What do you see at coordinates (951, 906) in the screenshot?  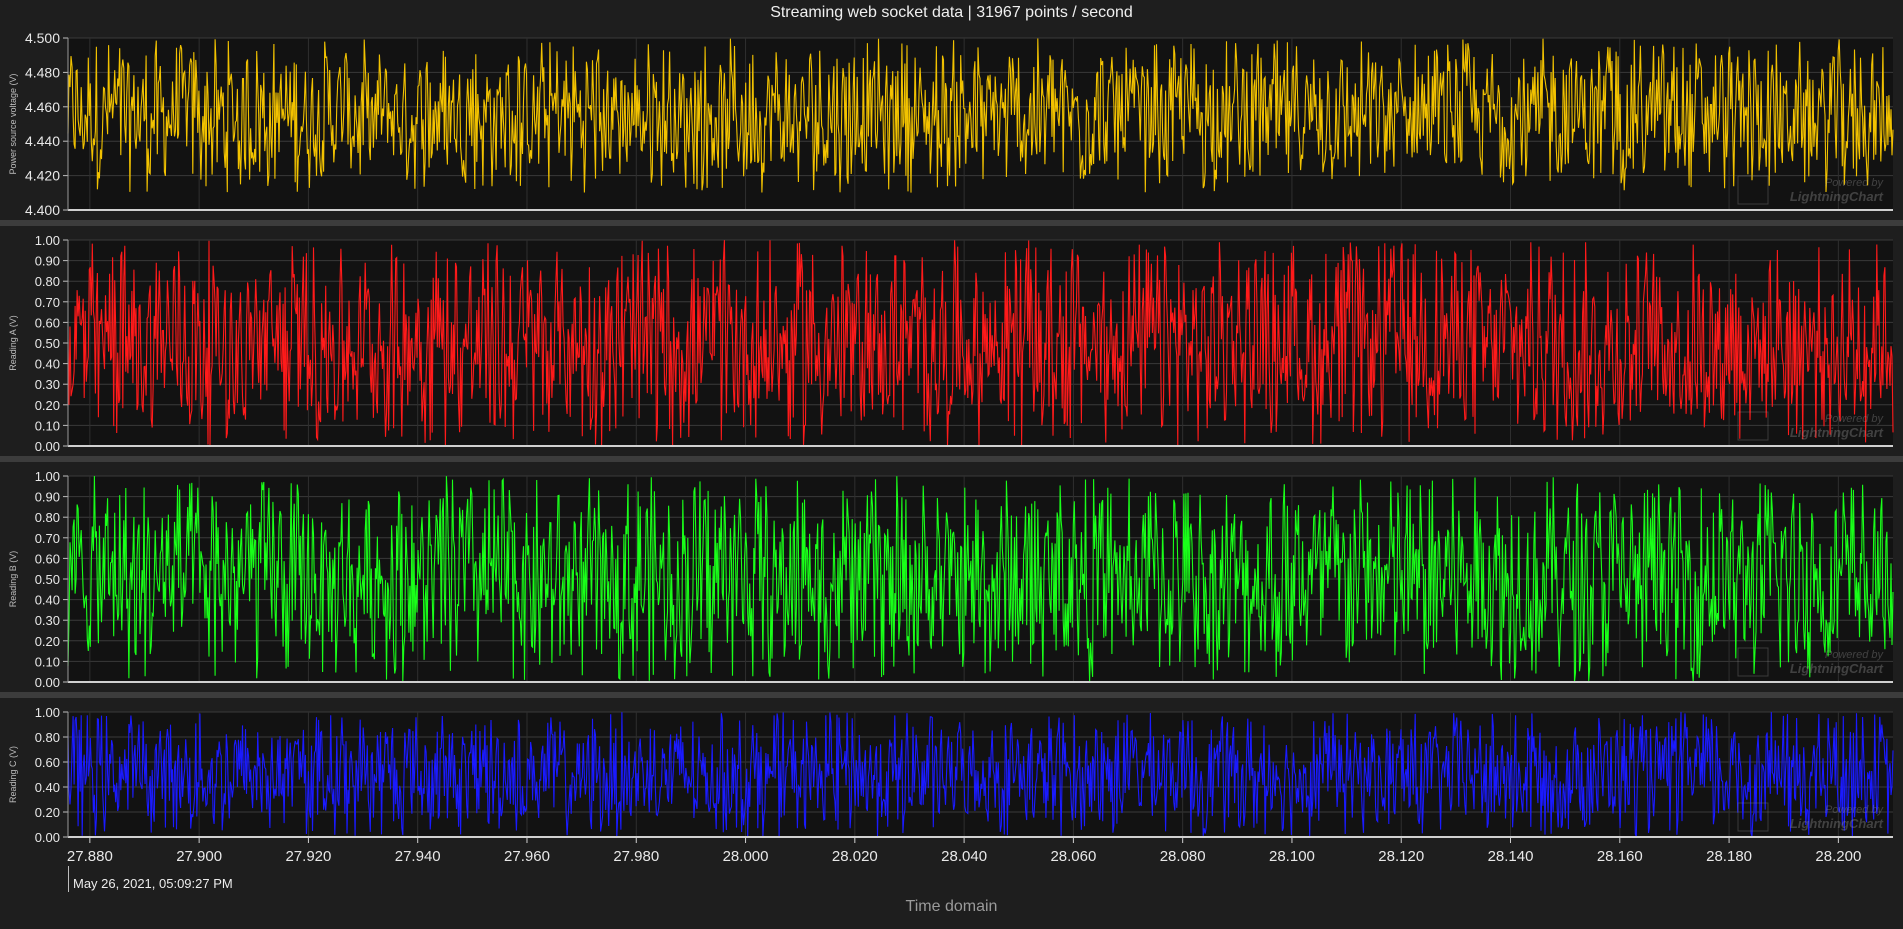 I see `x-axis-title: Time domain` at bounding box center [951, 906].